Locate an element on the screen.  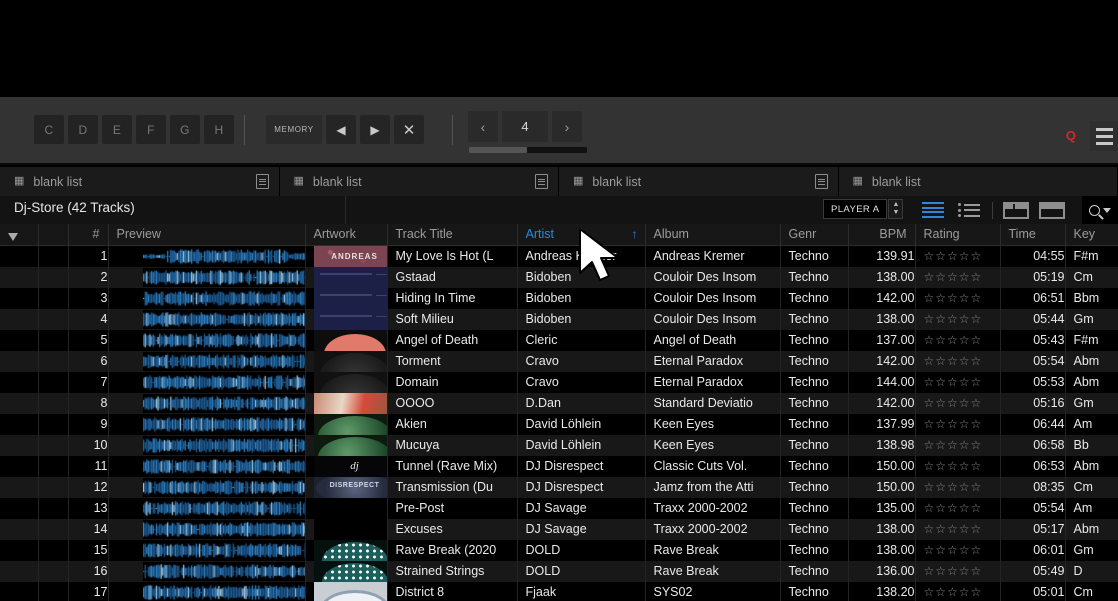
column-header-title: Track Title is located at coordinates (452, 235).